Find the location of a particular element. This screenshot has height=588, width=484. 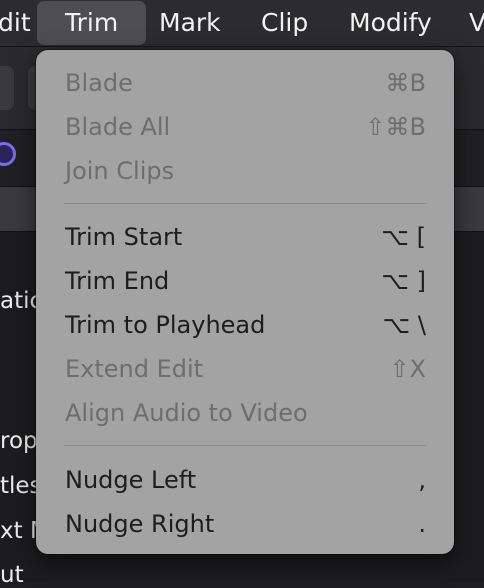

menu-item-extend-edit: Extend Edit ⇧X is located at coordinates (245, 369).